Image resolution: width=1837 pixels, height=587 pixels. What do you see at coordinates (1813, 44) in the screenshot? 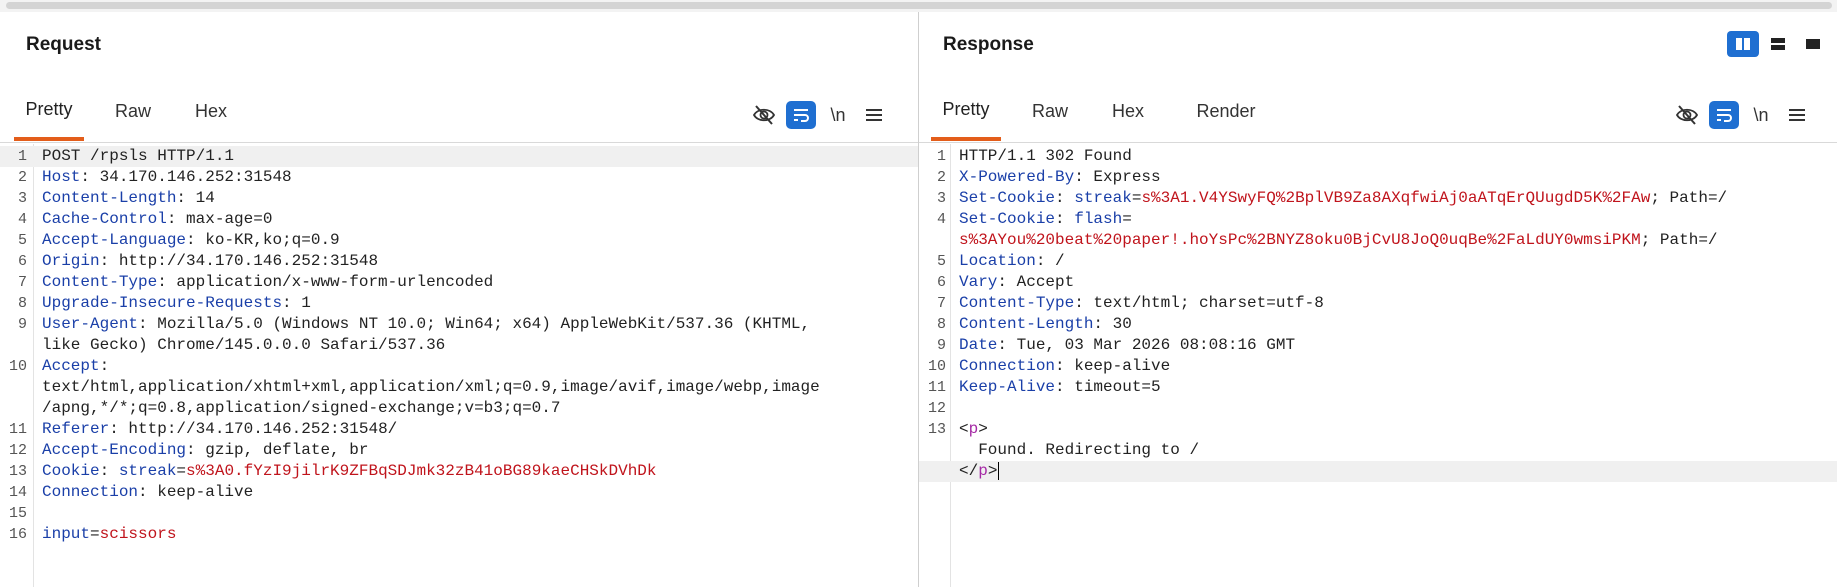
I see `single-pane-icon` at bounding box center [1813, 44].